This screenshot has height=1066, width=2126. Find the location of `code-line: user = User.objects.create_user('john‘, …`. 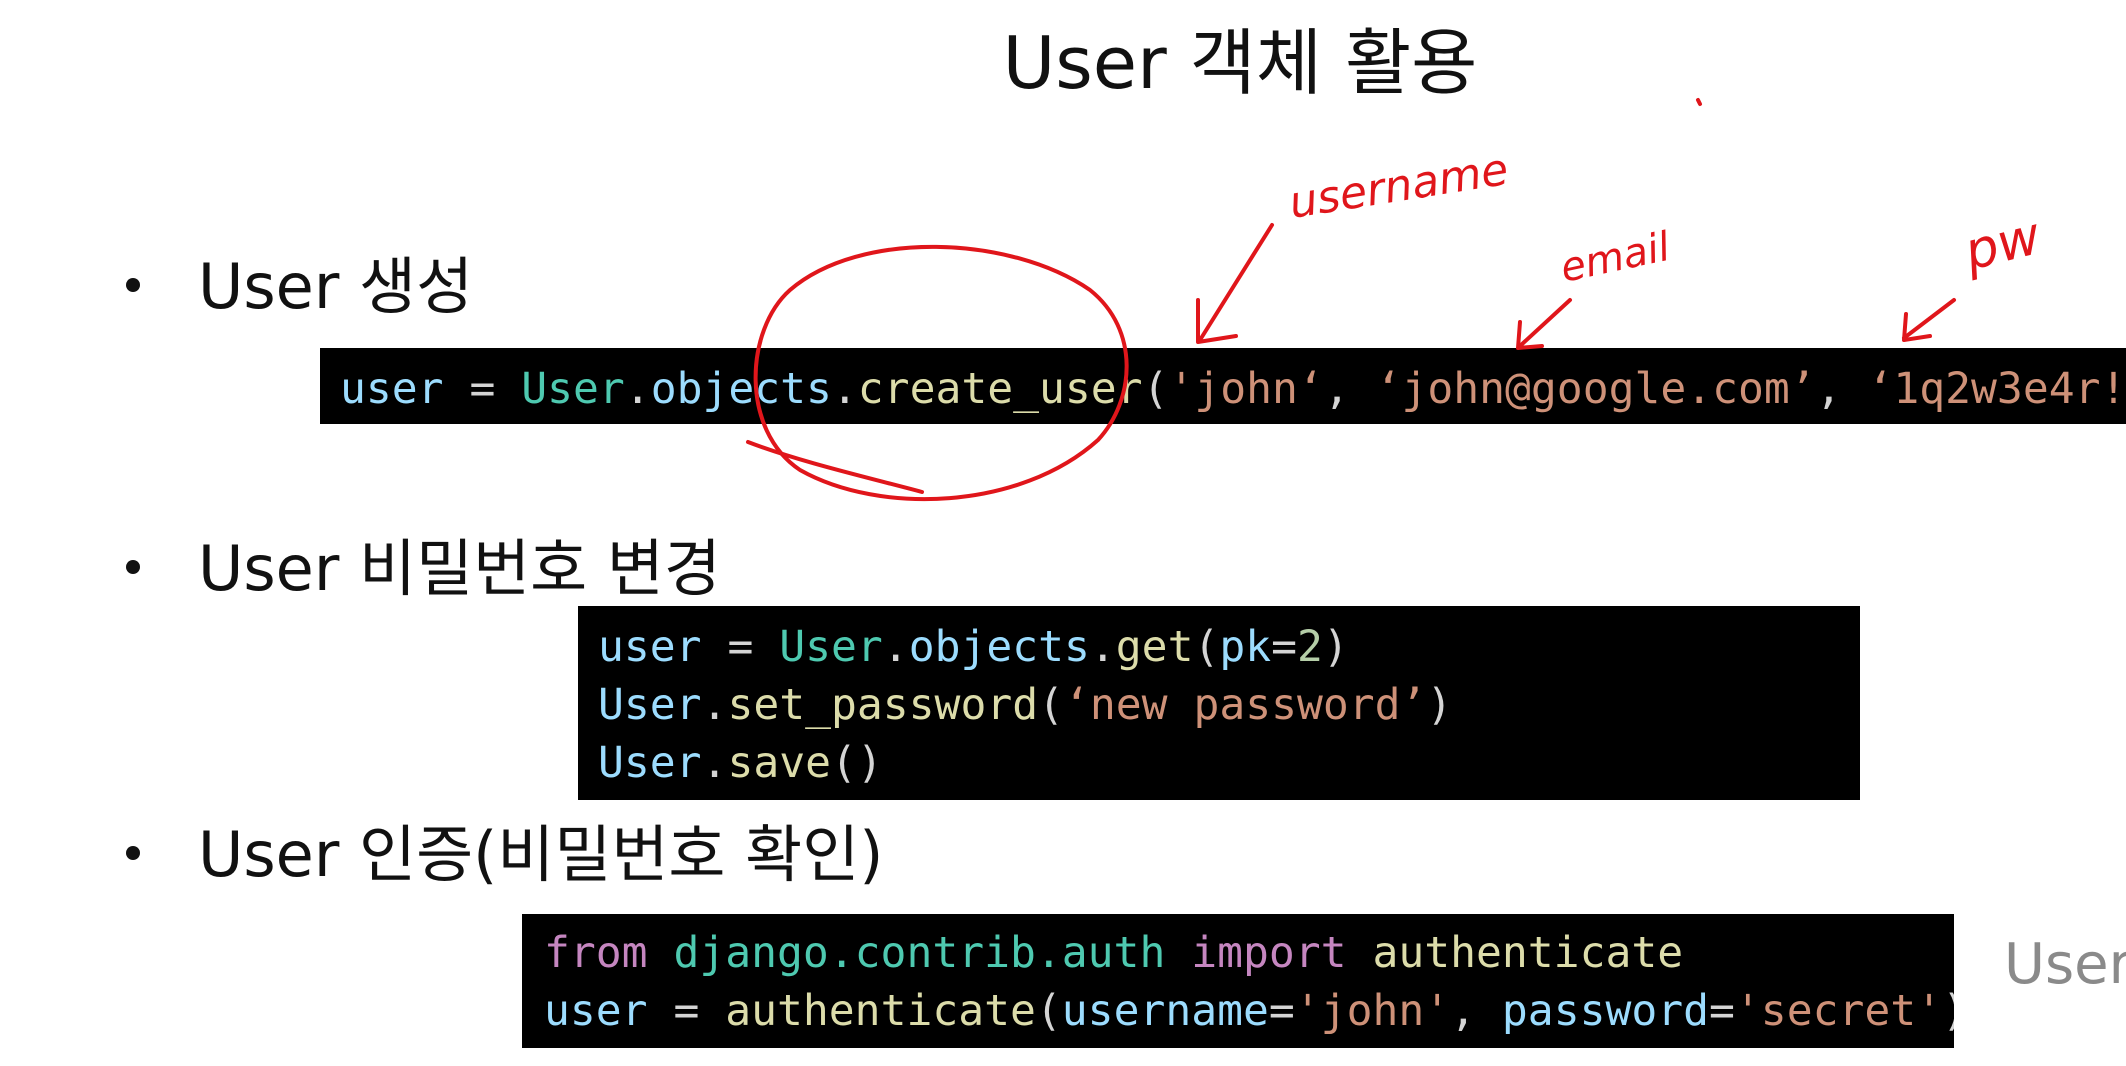

code-line: user = User.objects.create_user('john‘, … is located at coordinates (1233, 389).